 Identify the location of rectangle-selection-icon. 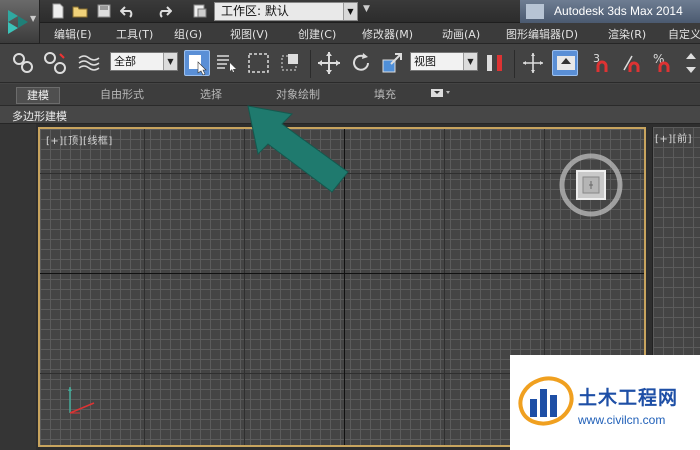
(259, 63).